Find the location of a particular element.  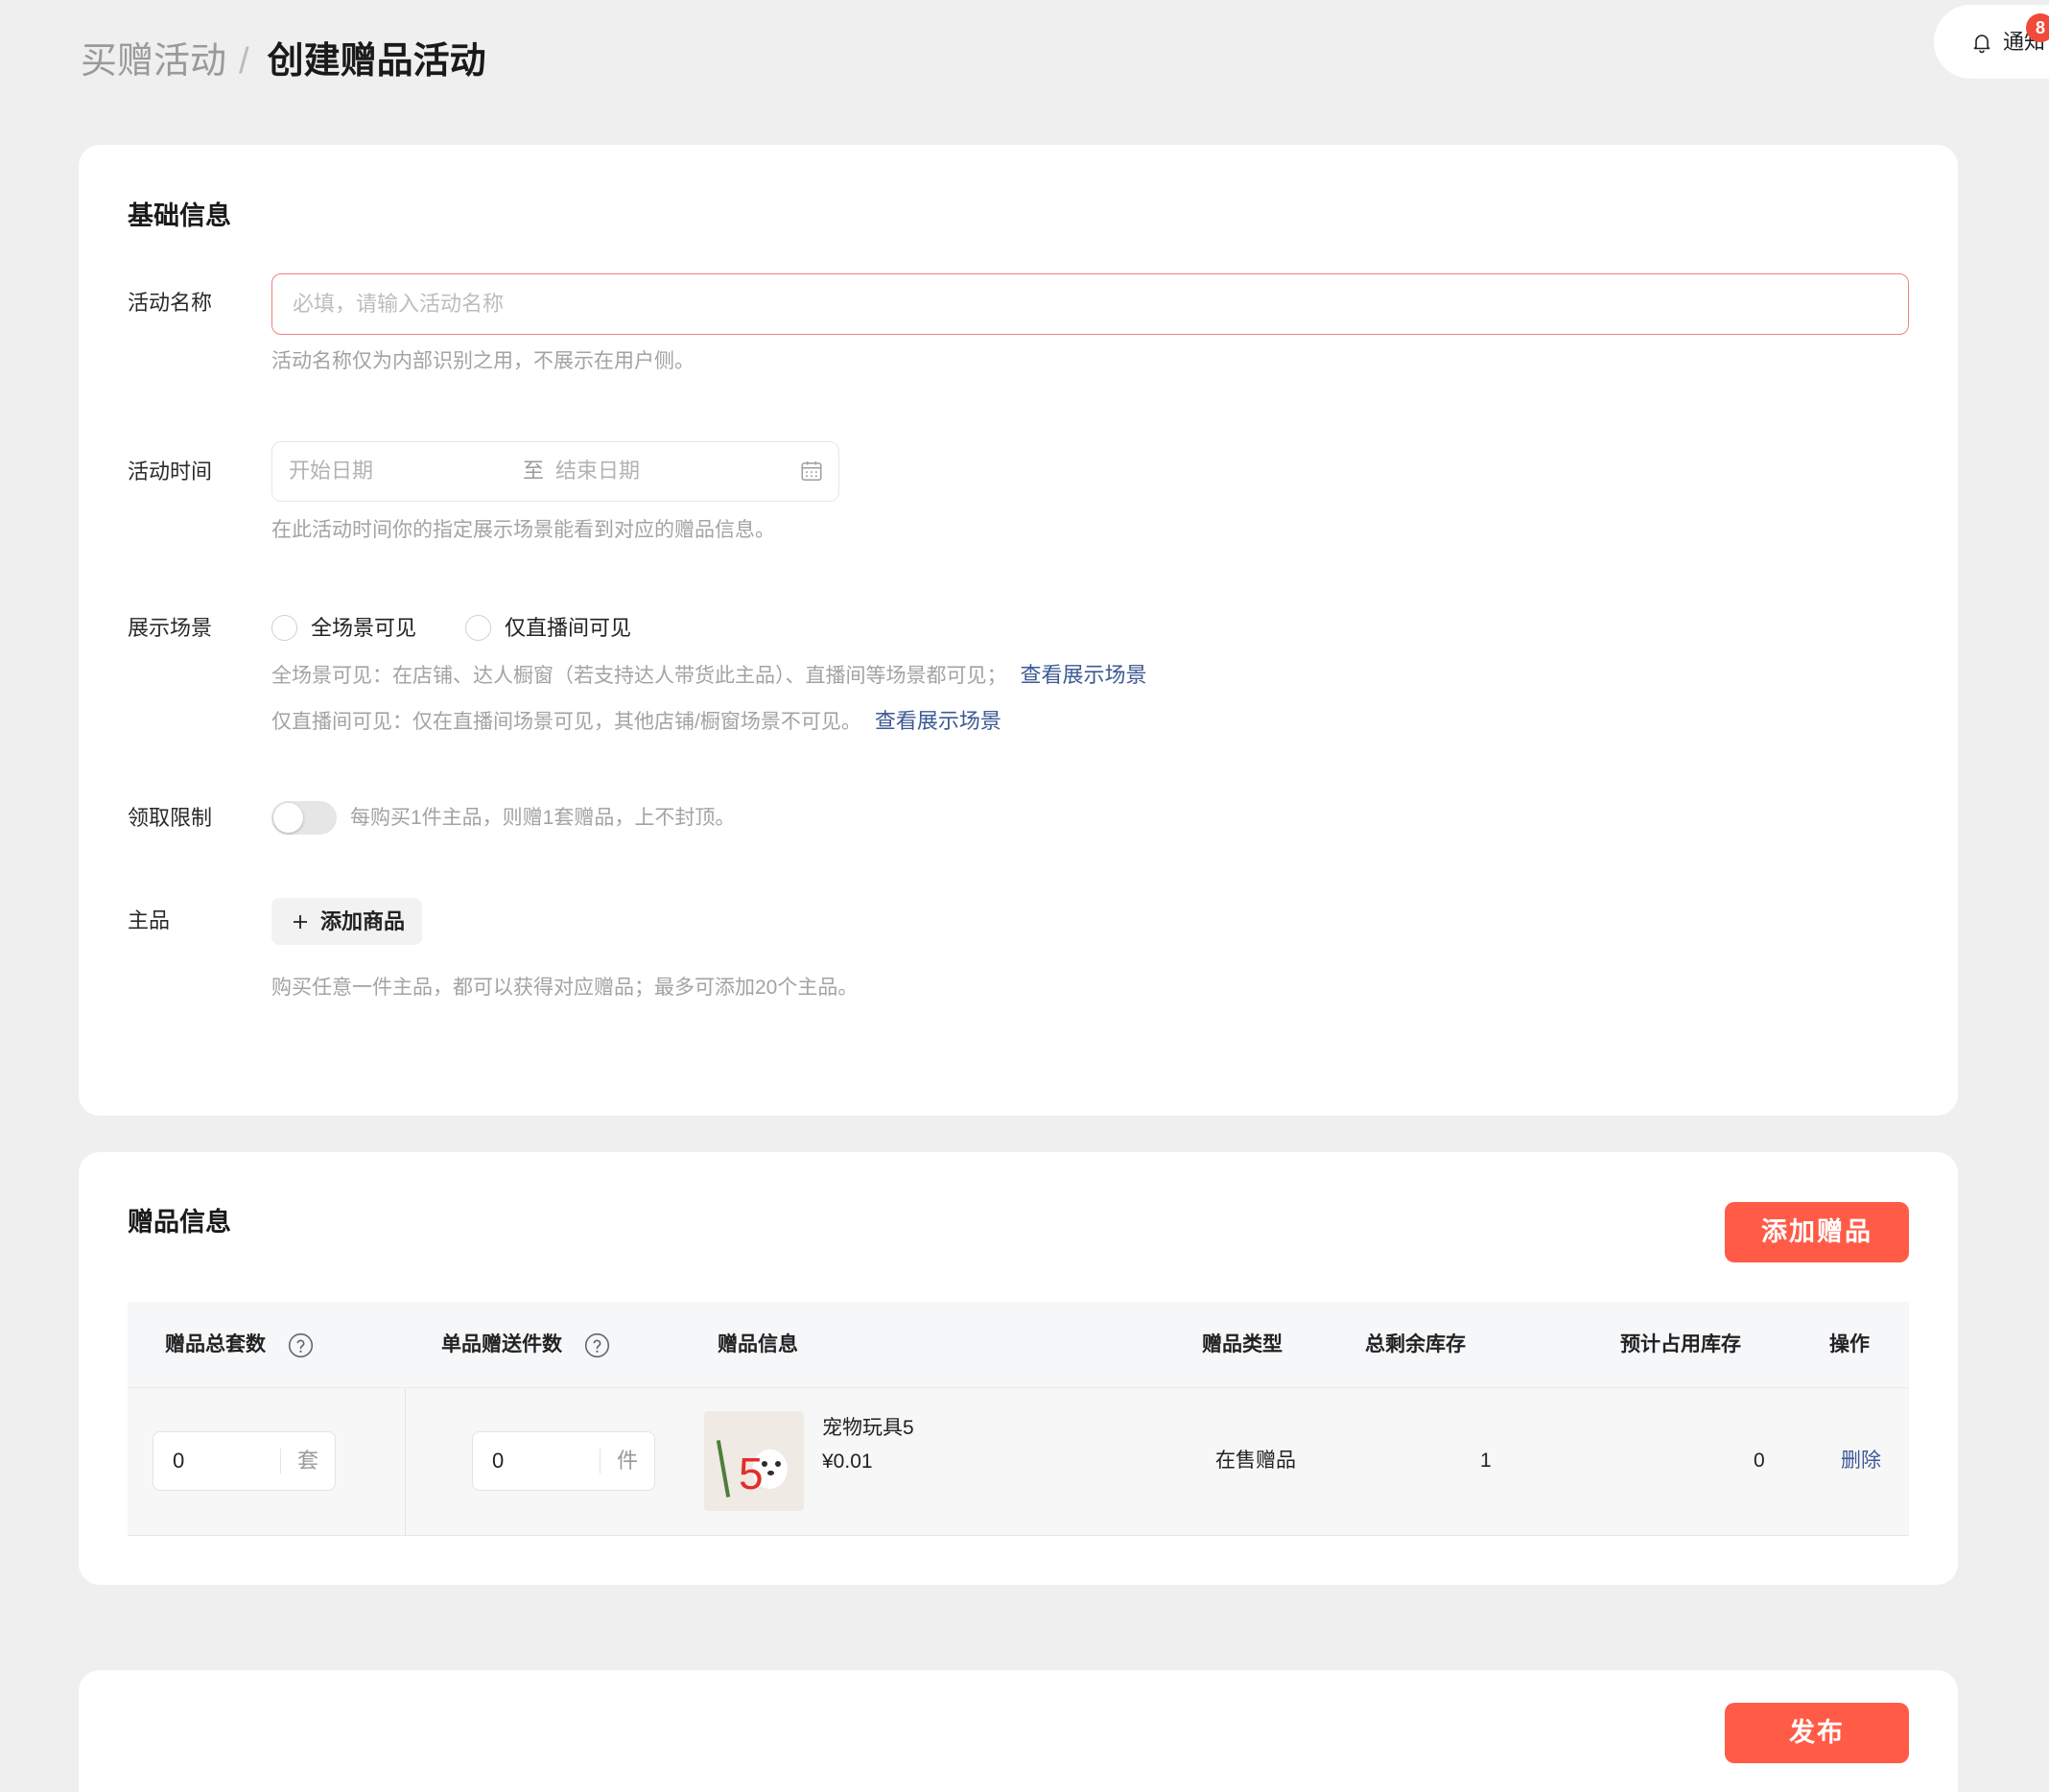

footer-bar: 发布 is located at coordinates (1019, 1731).